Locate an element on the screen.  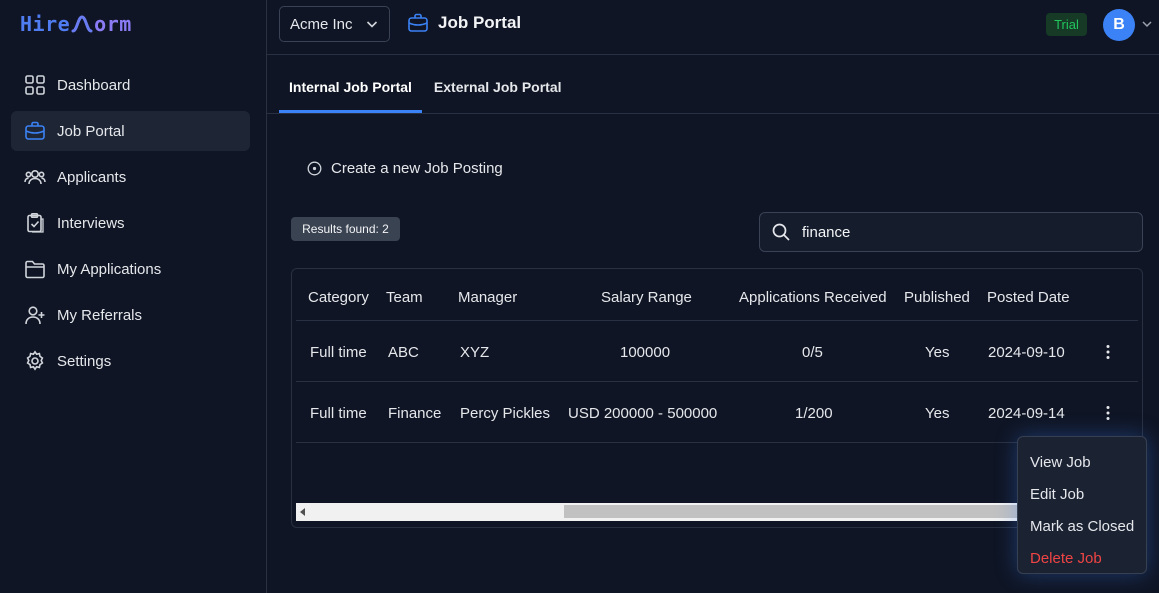
cell-team: Finance is located at coordinates (415, 413).